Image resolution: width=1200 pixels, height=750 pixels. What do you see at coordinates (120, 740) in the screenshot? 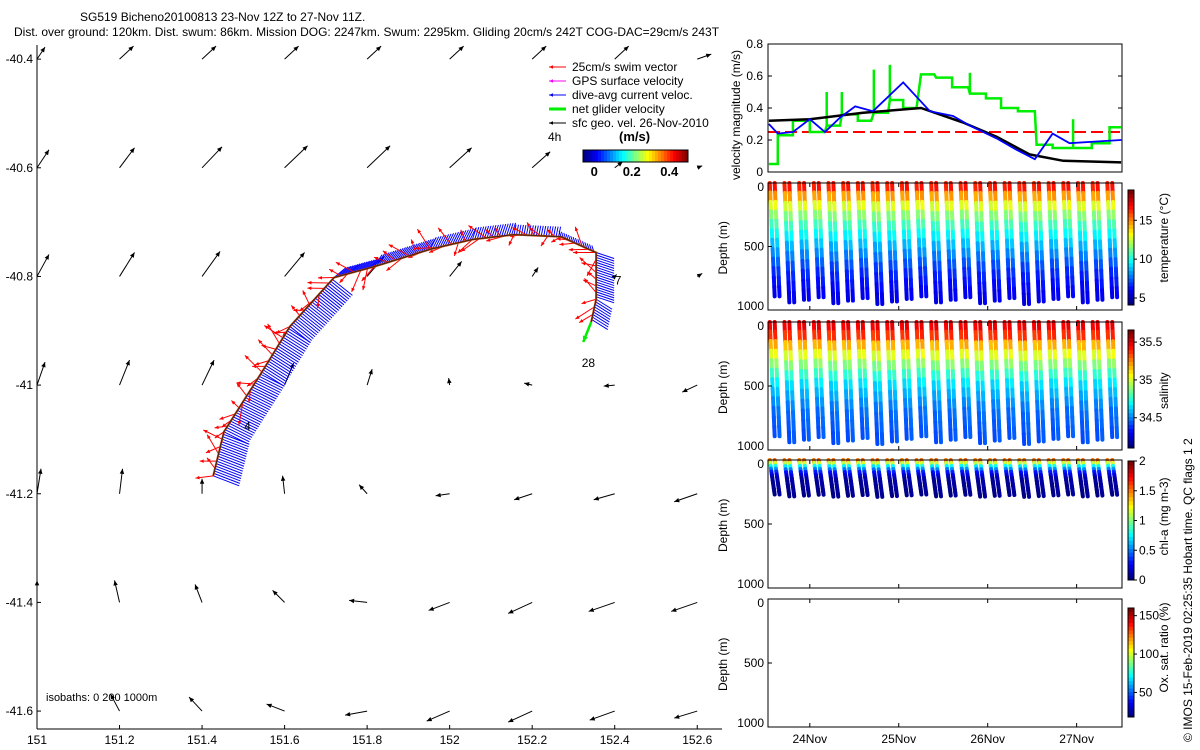
I see `map-x-tick-label: 151.2` at bounding box center [120, 740].